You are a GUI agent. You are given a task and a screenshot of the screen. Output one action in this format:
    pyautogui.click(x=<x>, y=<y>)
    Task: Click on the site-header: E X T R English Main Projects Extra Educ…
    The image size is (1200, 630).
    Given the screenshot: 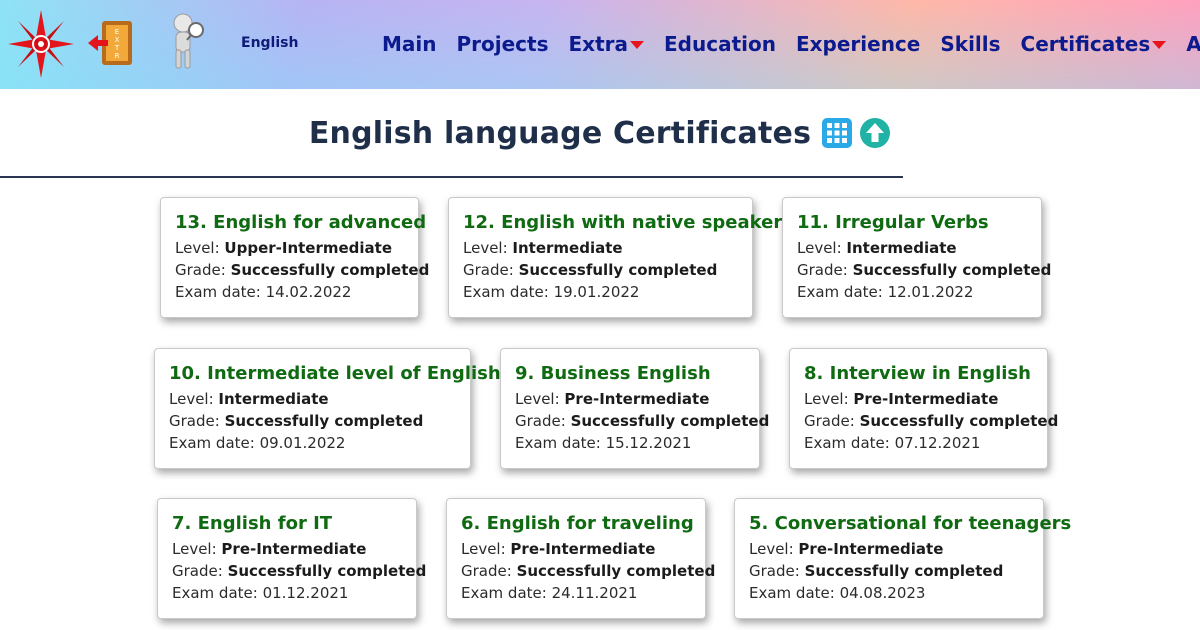 What is the action you would take?
    pyautogui.click(x=600, y=44)
    